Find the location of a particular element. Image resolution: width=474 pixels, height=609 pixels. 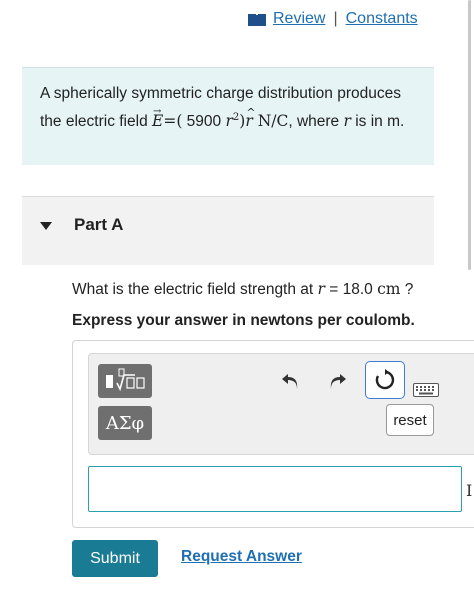

redo-icon is located at coordinates (338, 381).